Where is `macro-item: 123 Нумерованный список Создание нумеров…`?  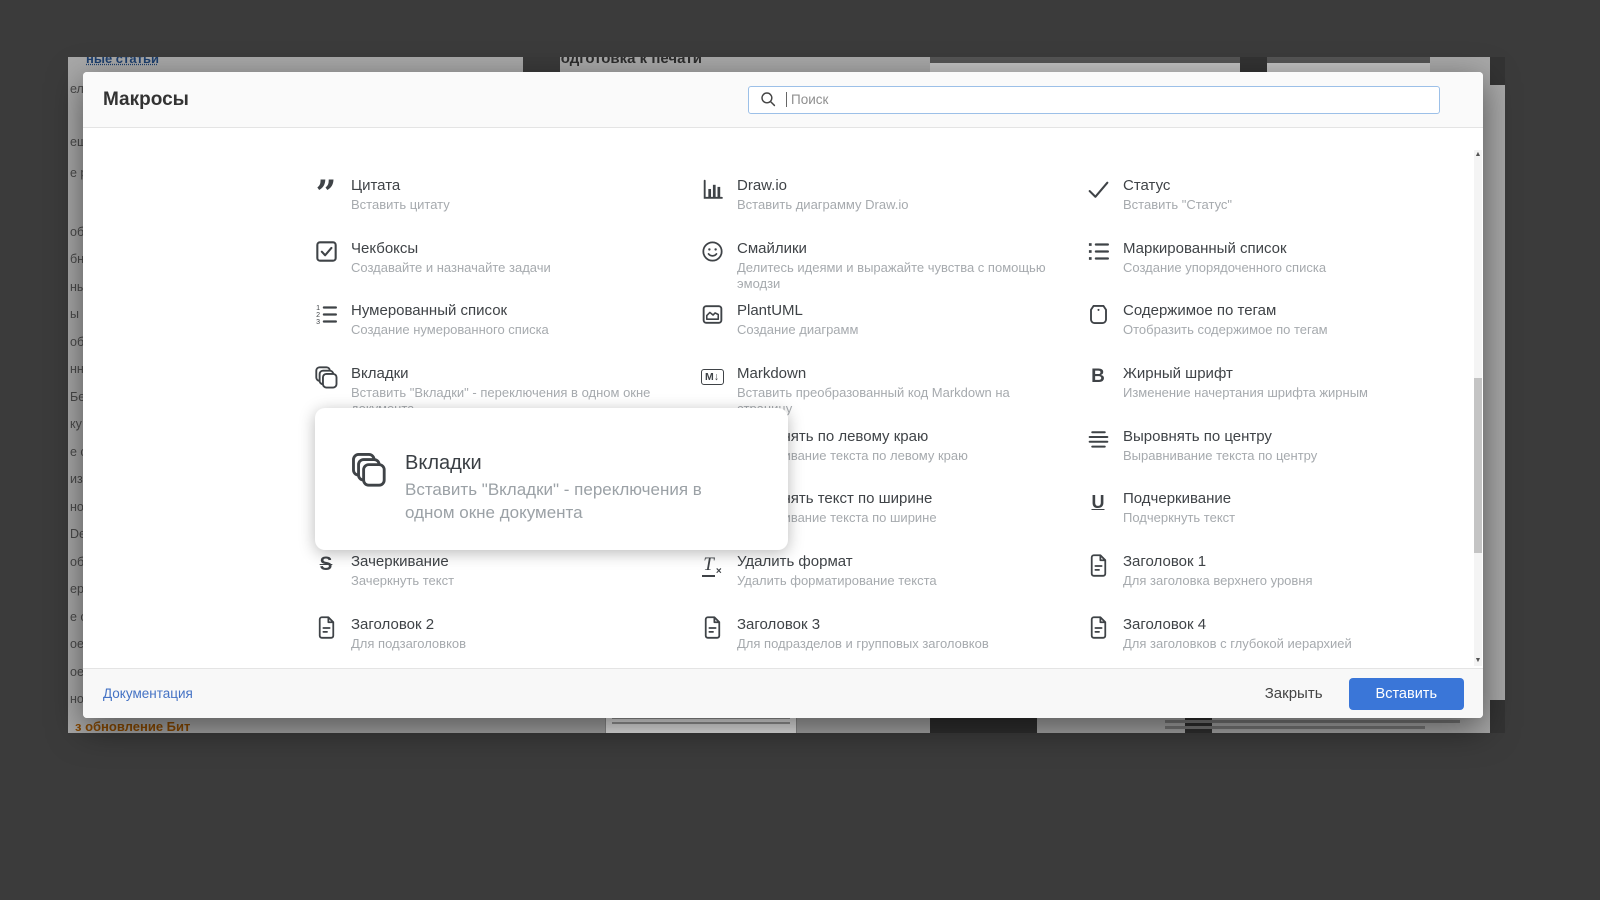
macro-item: 123 Нумерованный список Создание нумеров… is located at coordinates (506, 332).